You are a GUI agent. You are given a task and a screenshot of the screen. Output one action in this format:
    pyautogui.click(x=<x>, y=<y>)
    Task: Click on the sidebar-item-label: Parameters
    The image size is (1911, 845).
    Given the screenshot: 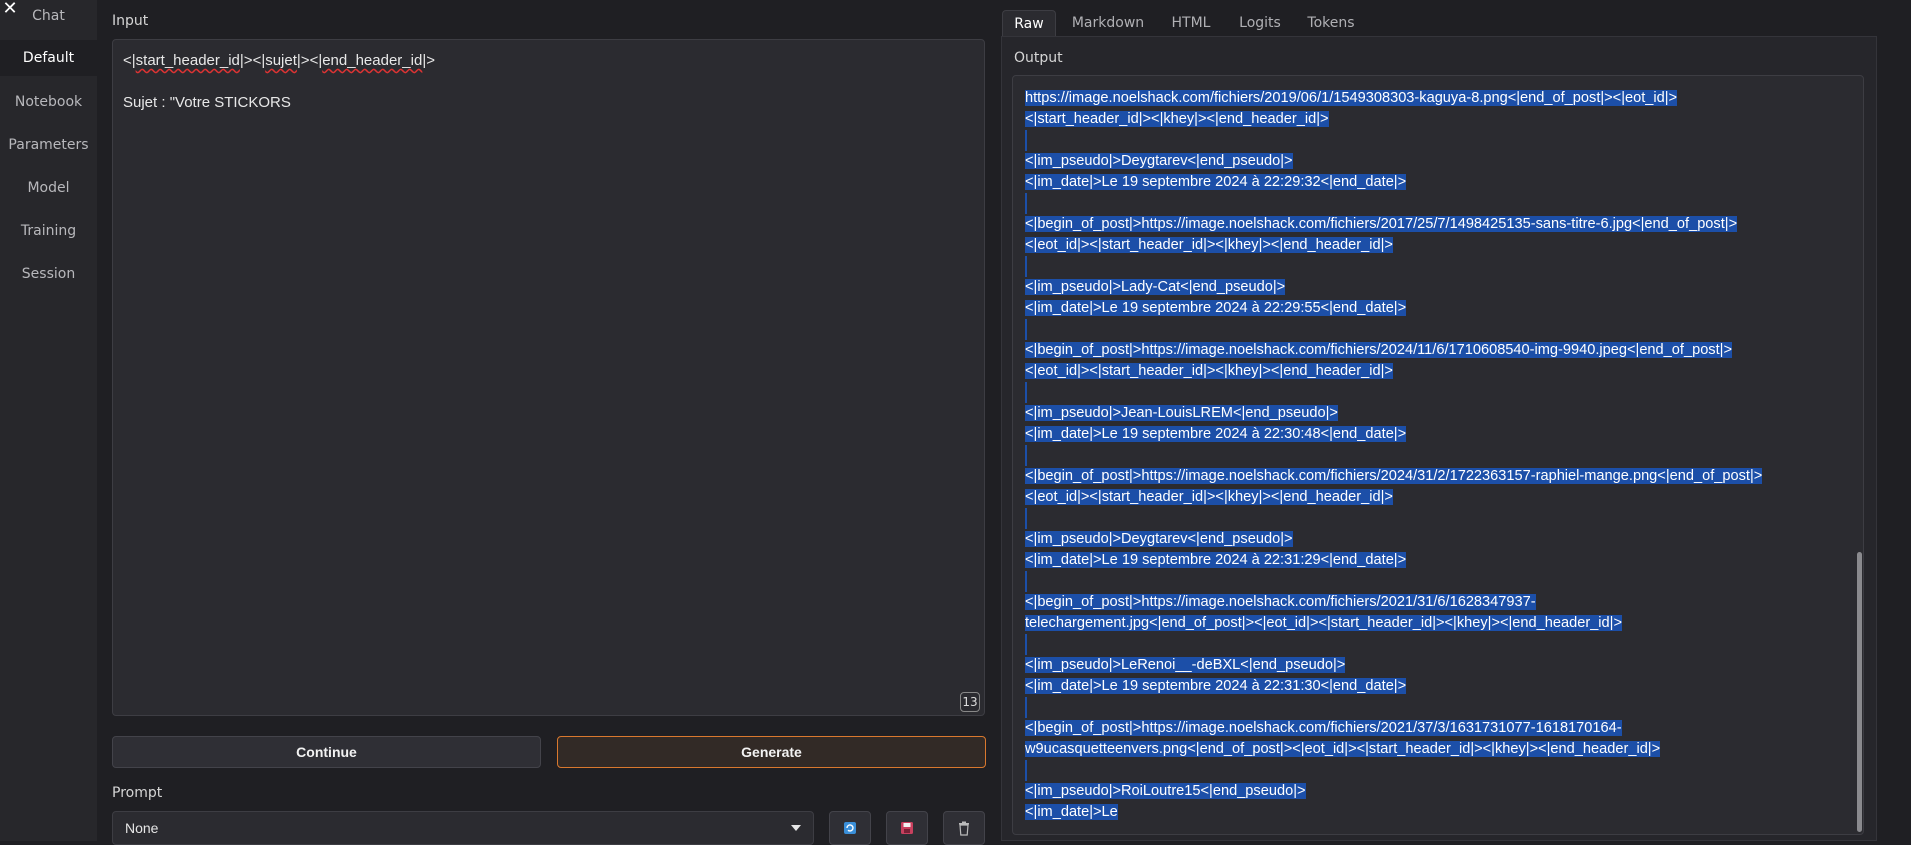 What is the action you would take?
    pyautogui.click(x=48, y=145)
    